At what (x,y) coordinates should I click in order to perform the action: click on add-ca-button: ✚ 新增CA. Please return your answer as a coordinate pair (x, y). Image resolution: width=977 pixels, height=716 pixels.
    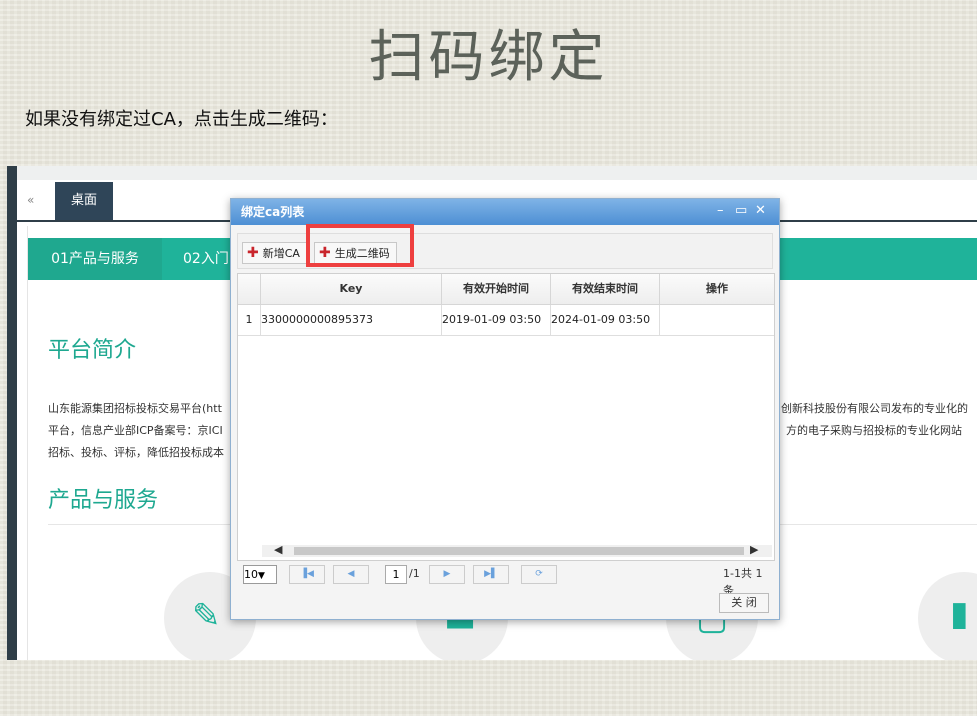
    Looking at the image, I should click on (274, 253).